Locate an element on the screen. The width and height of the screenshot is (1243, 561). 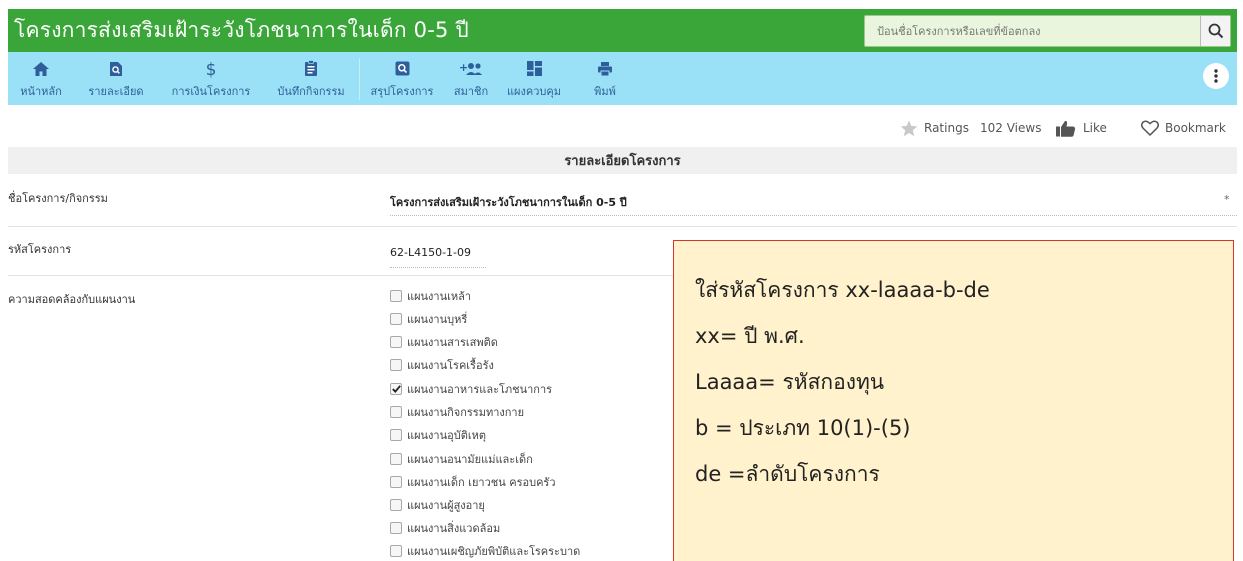
plan-label: แผนงานเผชิญภัยพิบัติและโรคระบาด is located at coordinates (494, 551).